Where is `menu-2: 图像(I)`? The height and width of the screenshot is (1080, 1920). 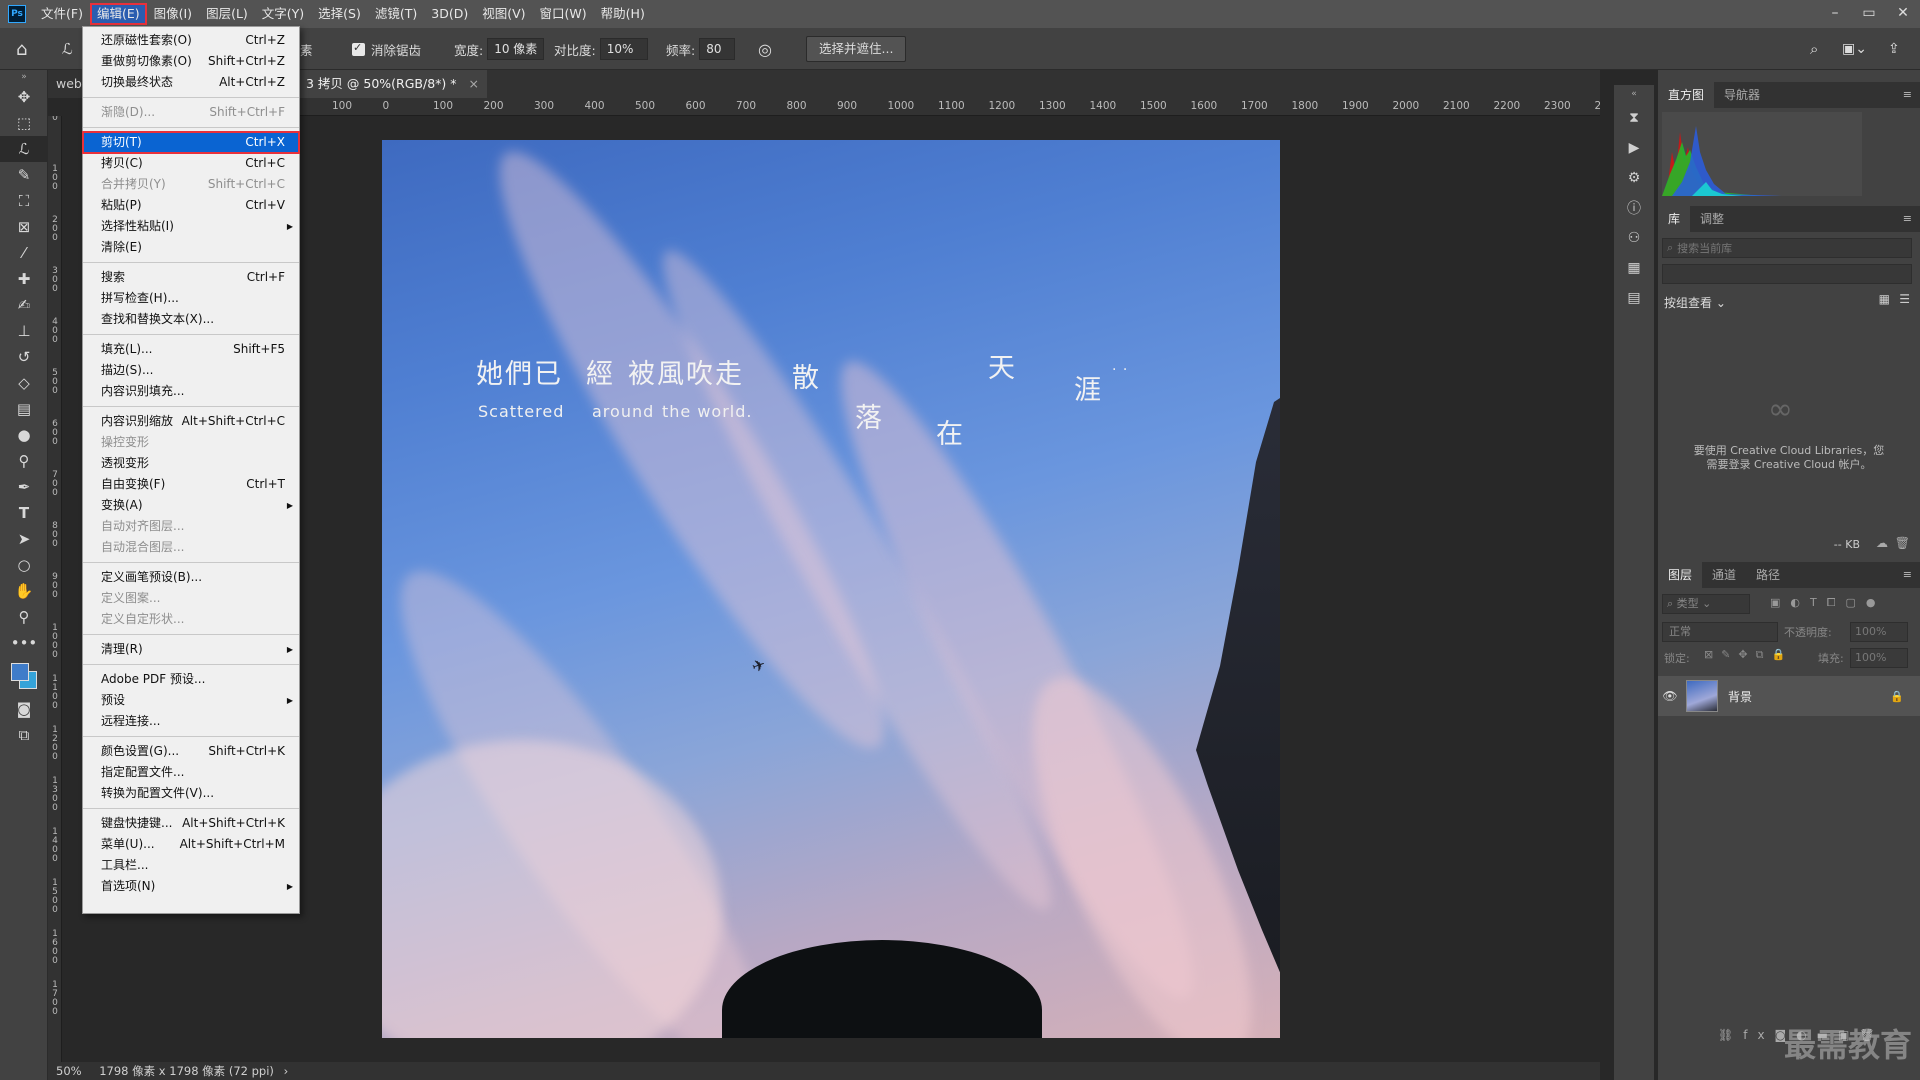
menu-2: 图像(I) is located at coordinates (173, 14).